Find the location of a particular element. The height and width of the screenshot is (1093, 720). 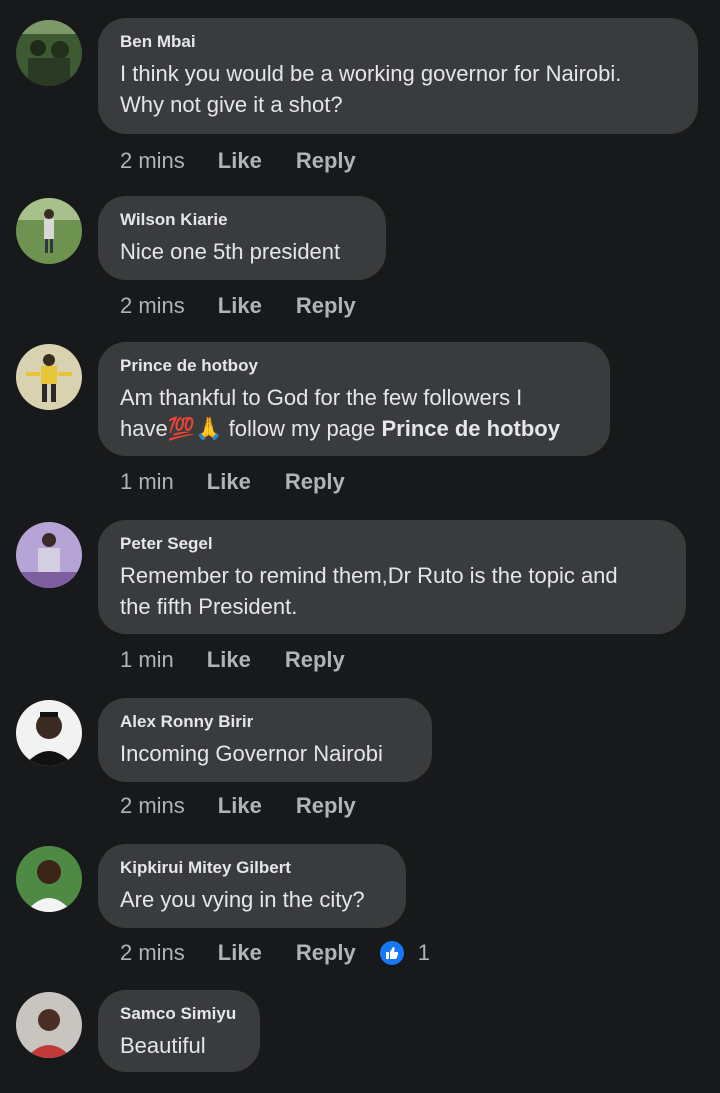

mention-link: Prince de hotboy is located at coordinates (471, 428).